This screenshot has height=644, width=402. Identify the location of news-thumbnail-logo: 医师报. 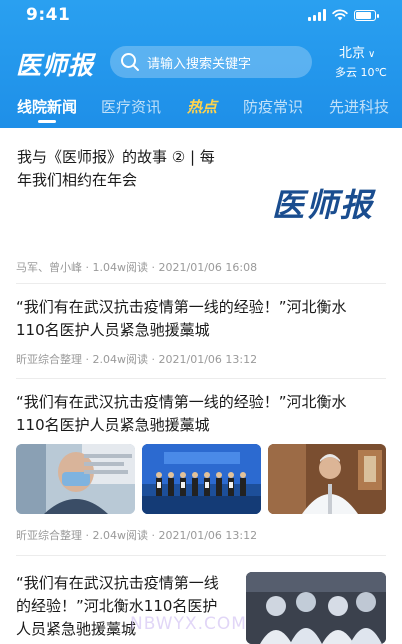
(323, 205).